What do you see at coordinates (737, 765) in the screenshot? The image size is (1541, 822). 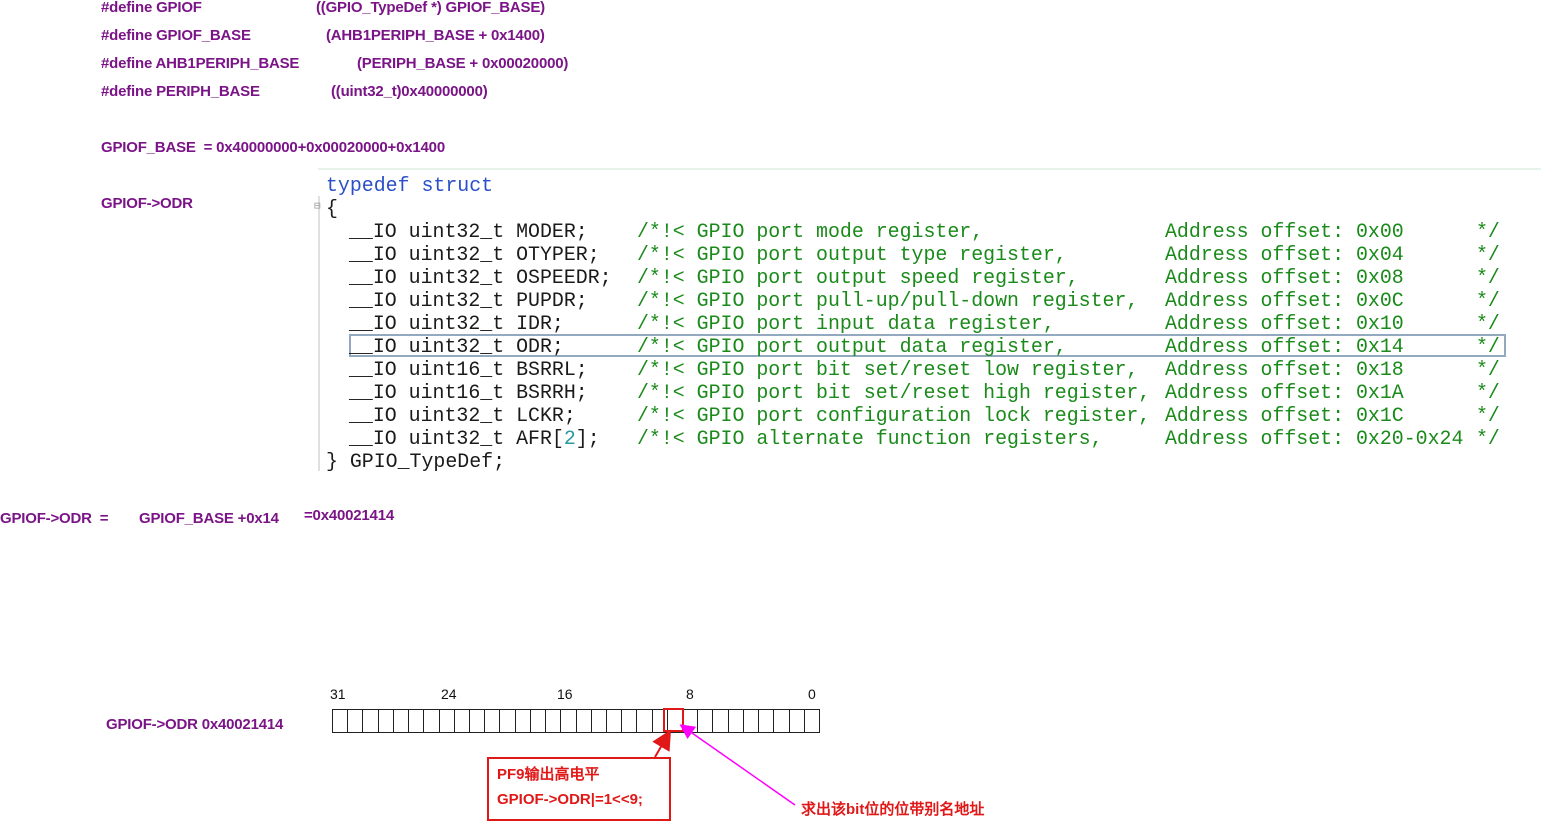 I see `magenta-arrow` at bounding box center [737, 765].